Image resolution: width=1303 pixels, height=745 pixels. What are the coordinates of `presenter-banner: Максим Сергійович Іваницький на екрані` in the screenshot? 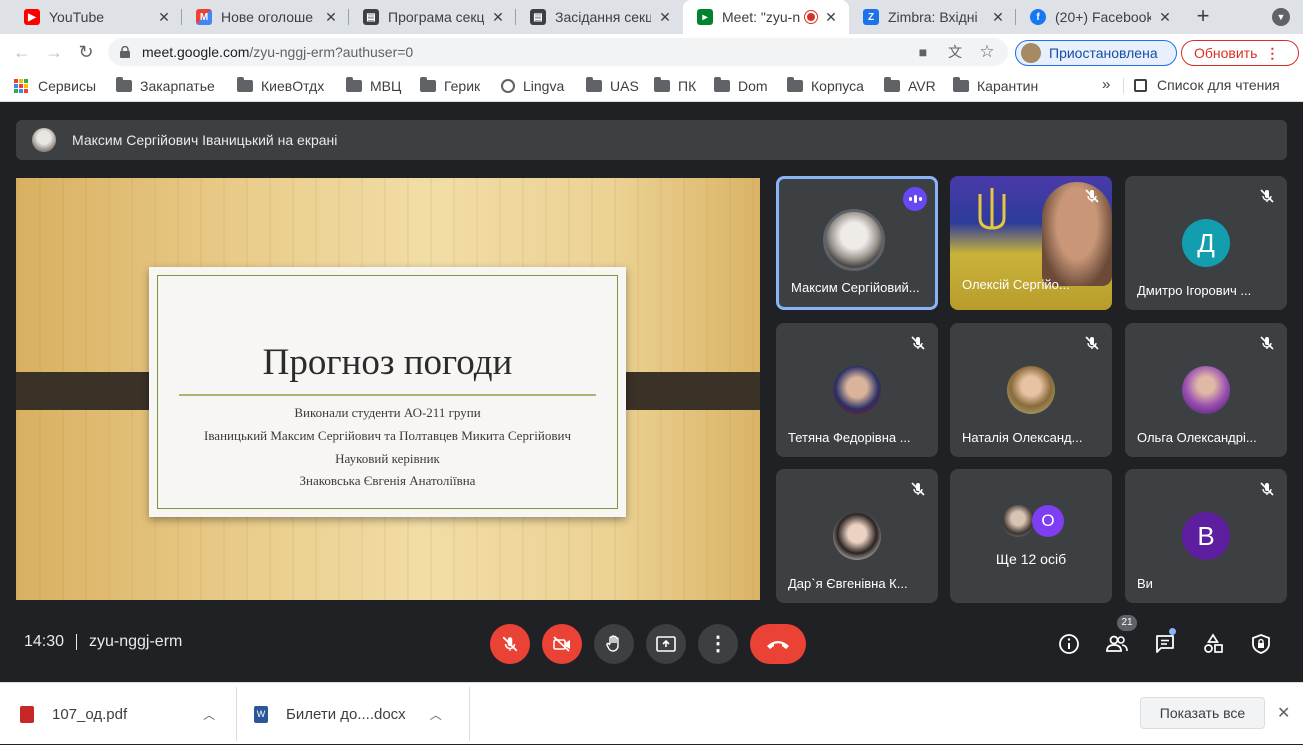 It's located at (651, 140).